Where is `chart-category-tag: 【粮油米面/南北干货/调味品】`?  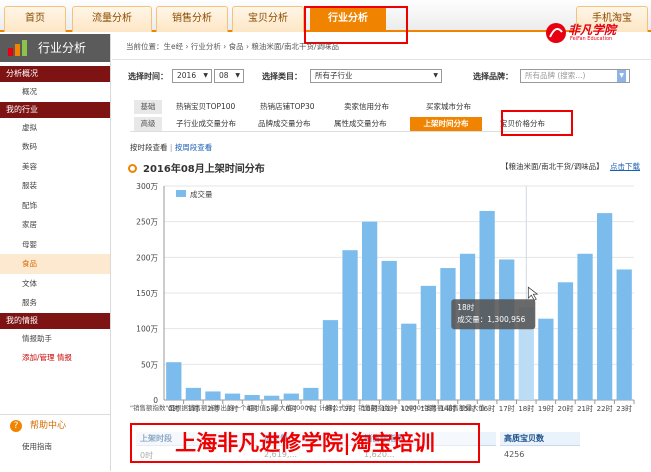 chart-category-tag: 【粮油米面/南北干货/调味品】 is located at coordinates (552, 166).